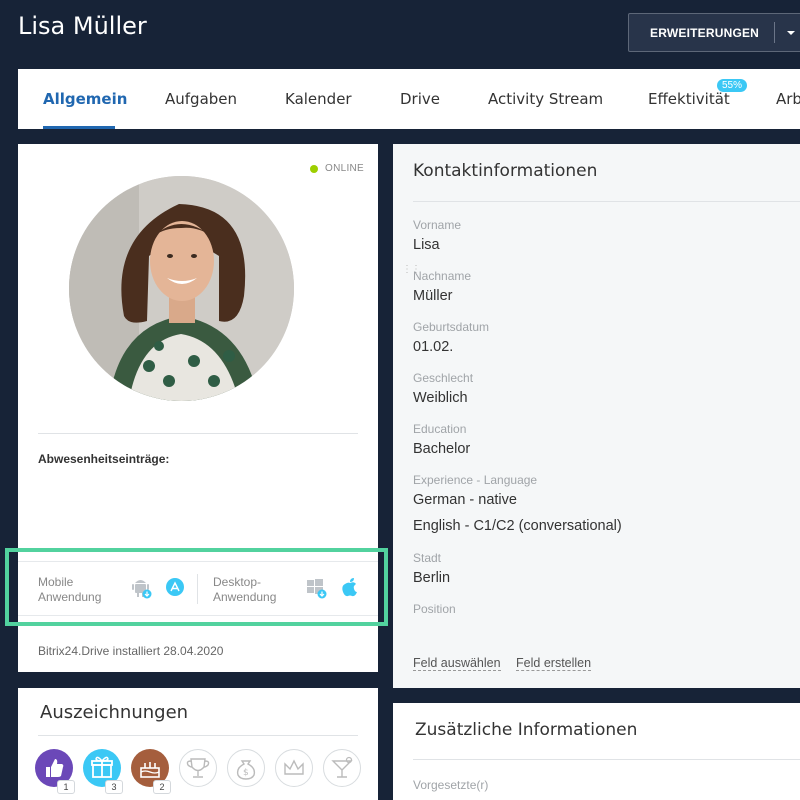 The image size is (800, 800). Describe the element at coordinates (82, 26) in the screenshot. I see `page-title: Lisa Müller` at that location.